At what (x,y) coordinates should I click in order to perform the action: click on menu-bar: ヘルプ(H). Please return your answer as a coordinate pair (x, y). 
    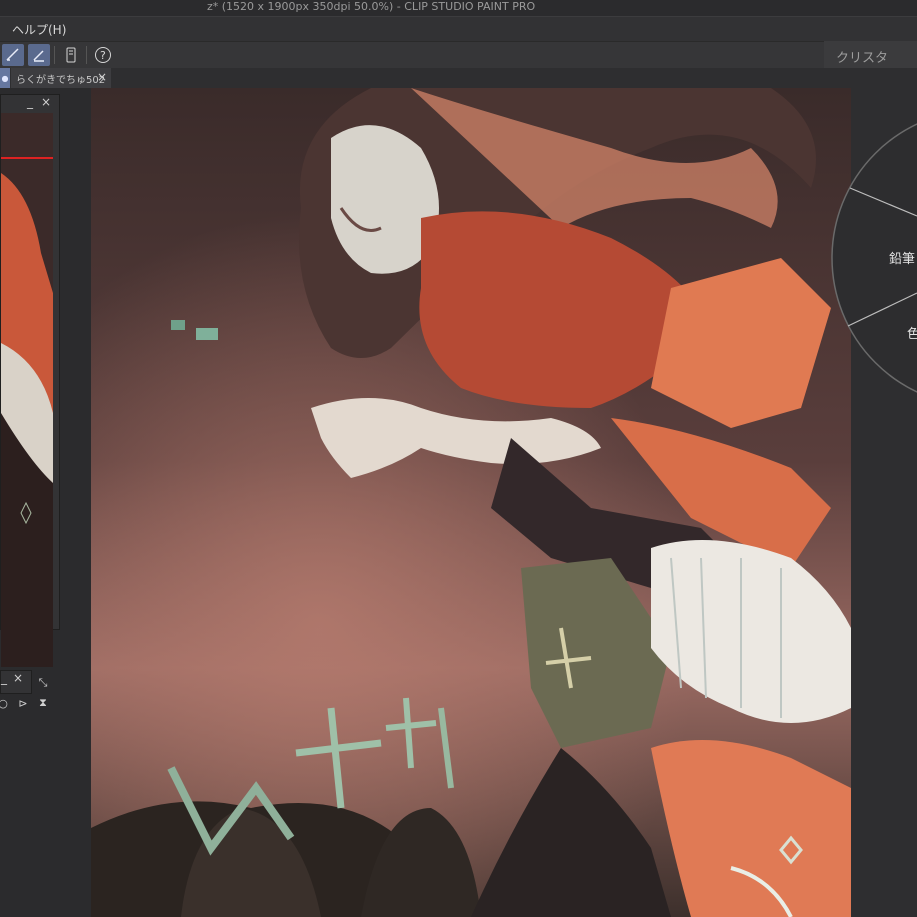
    Looking at the image, I should click on (458, 28).